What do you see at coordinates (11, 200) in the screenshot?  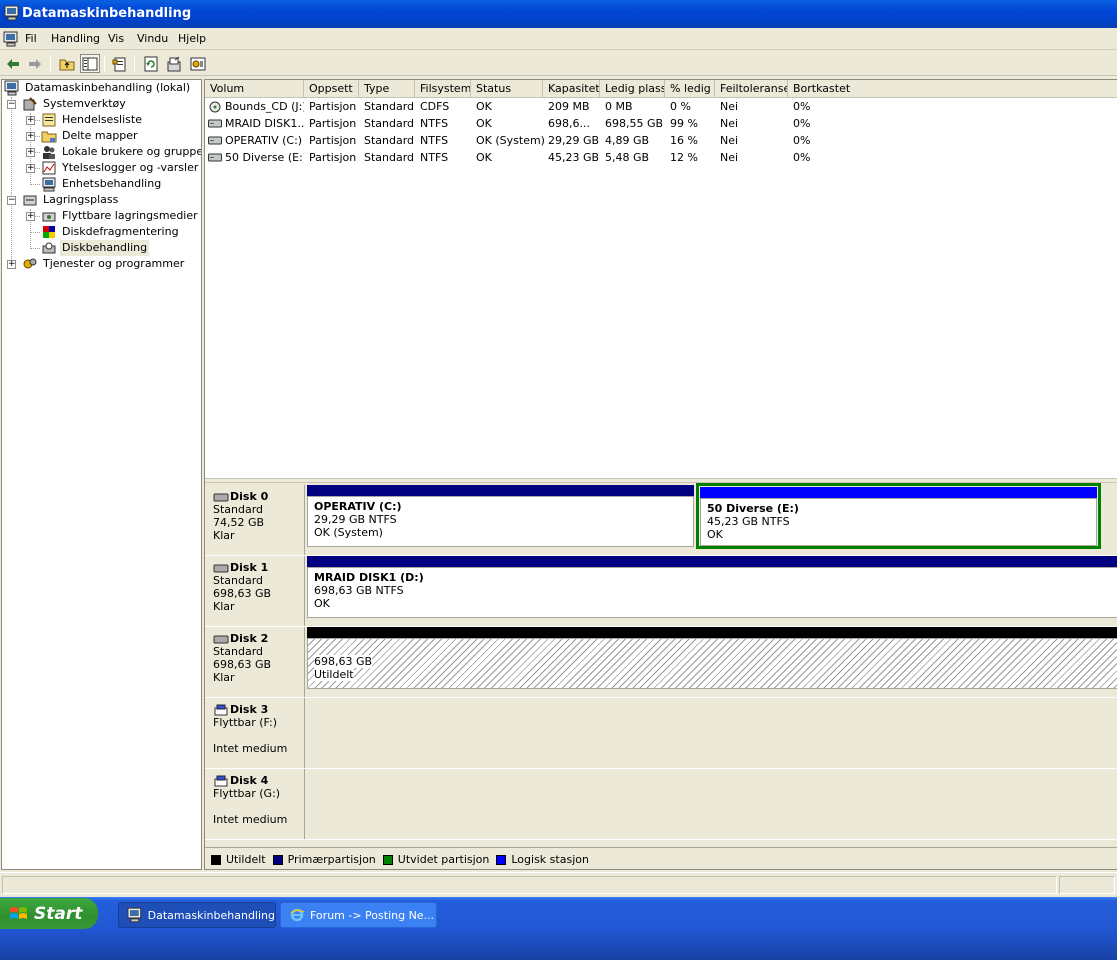 I see `collapse-lagringsplass: −` at bounding box center [11, 200].